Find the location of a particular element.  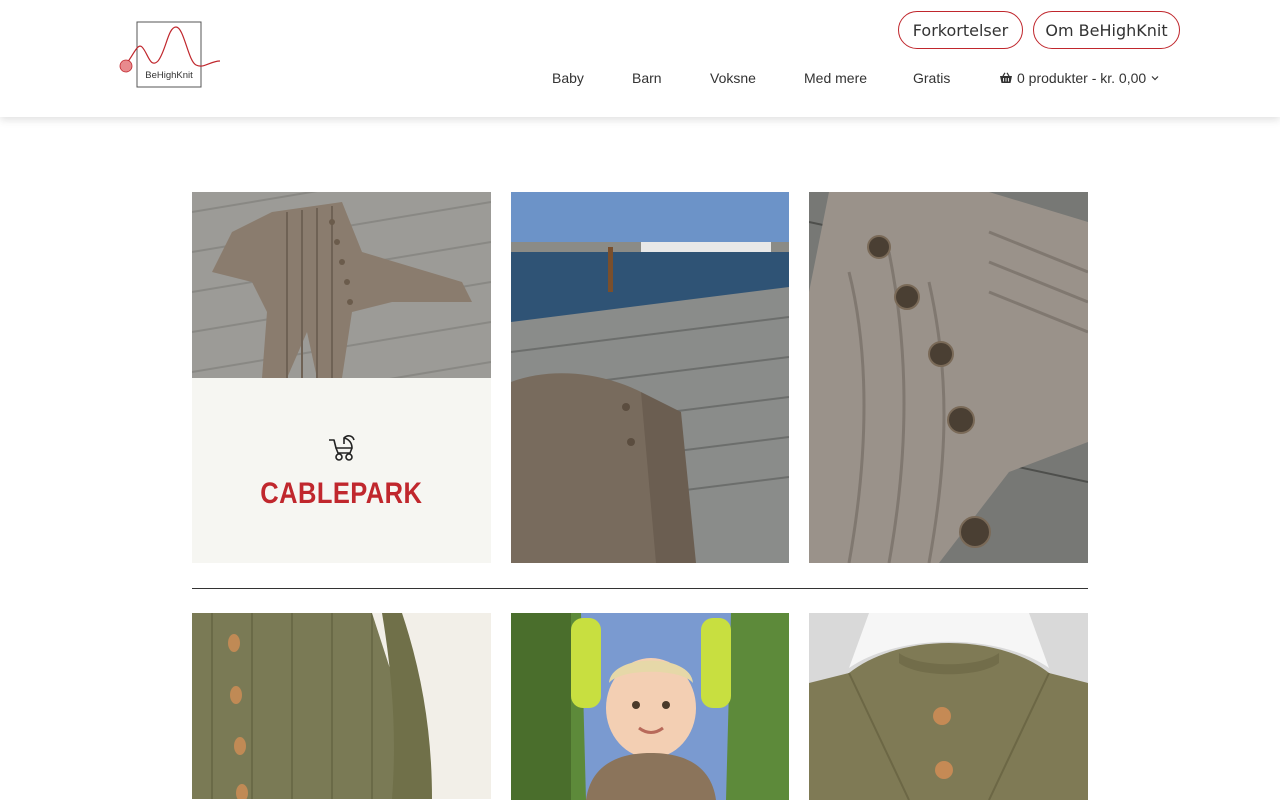

product-card: Cablepark is located at coordinates (341, 470).